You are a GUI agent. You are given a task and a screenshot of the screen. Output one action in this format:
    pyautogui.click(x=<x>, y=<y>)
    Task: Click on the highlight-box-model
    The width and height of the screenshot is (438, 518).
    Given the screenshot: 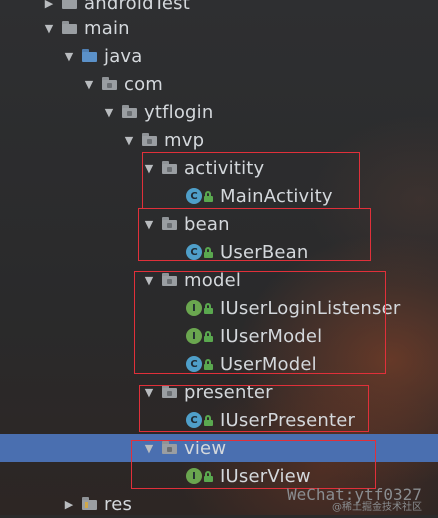 What is the action you would take?
    pyautogui.click(x=260, y=322)
    